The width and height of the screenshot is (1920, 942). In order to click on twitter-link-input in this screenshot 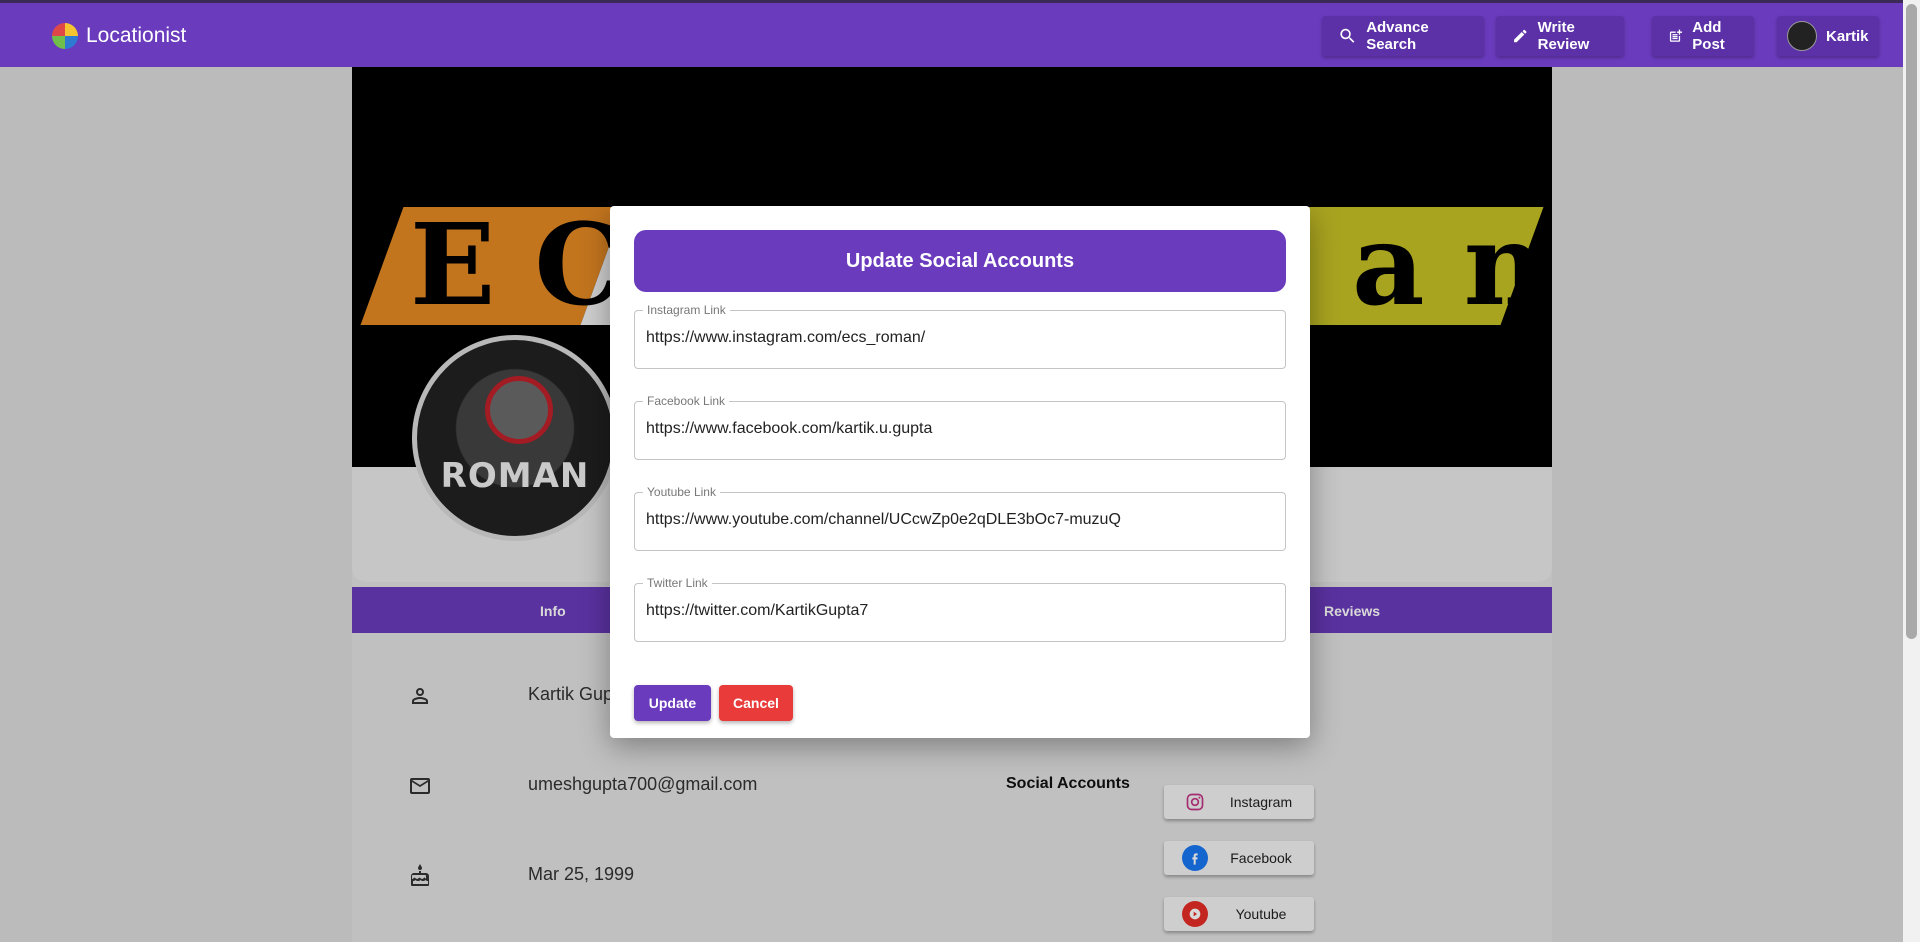, I will do `click(956, 611)`.